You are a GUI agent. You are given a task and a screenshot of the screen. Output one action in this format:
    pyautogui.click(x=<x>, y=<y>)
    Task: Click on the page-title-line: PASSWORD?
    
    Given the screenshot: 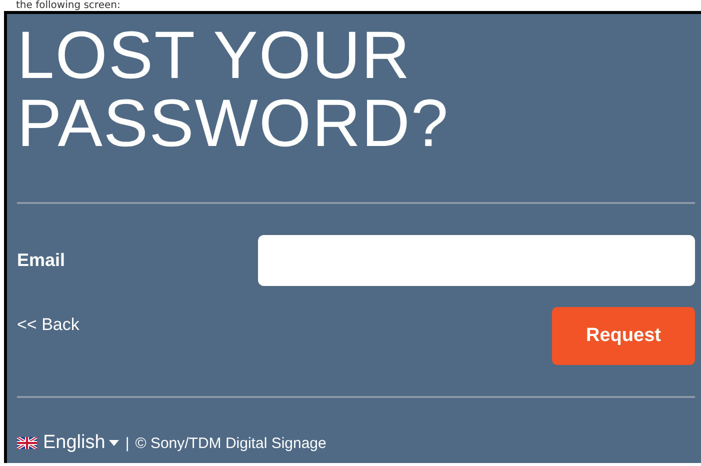 What is the action you would take?
    pyautogui.click(x=233, y=124)
    